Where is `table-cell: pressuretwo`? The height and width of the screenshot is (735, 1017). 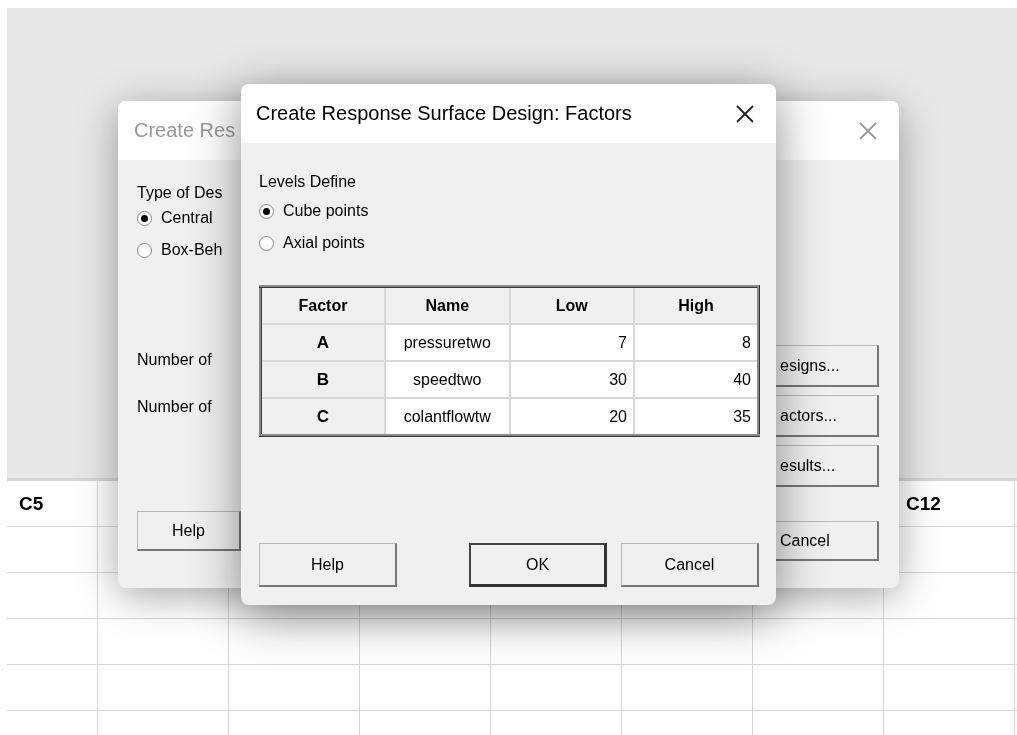
table-cell: pressuretwo is located at coordinates (447, 342).